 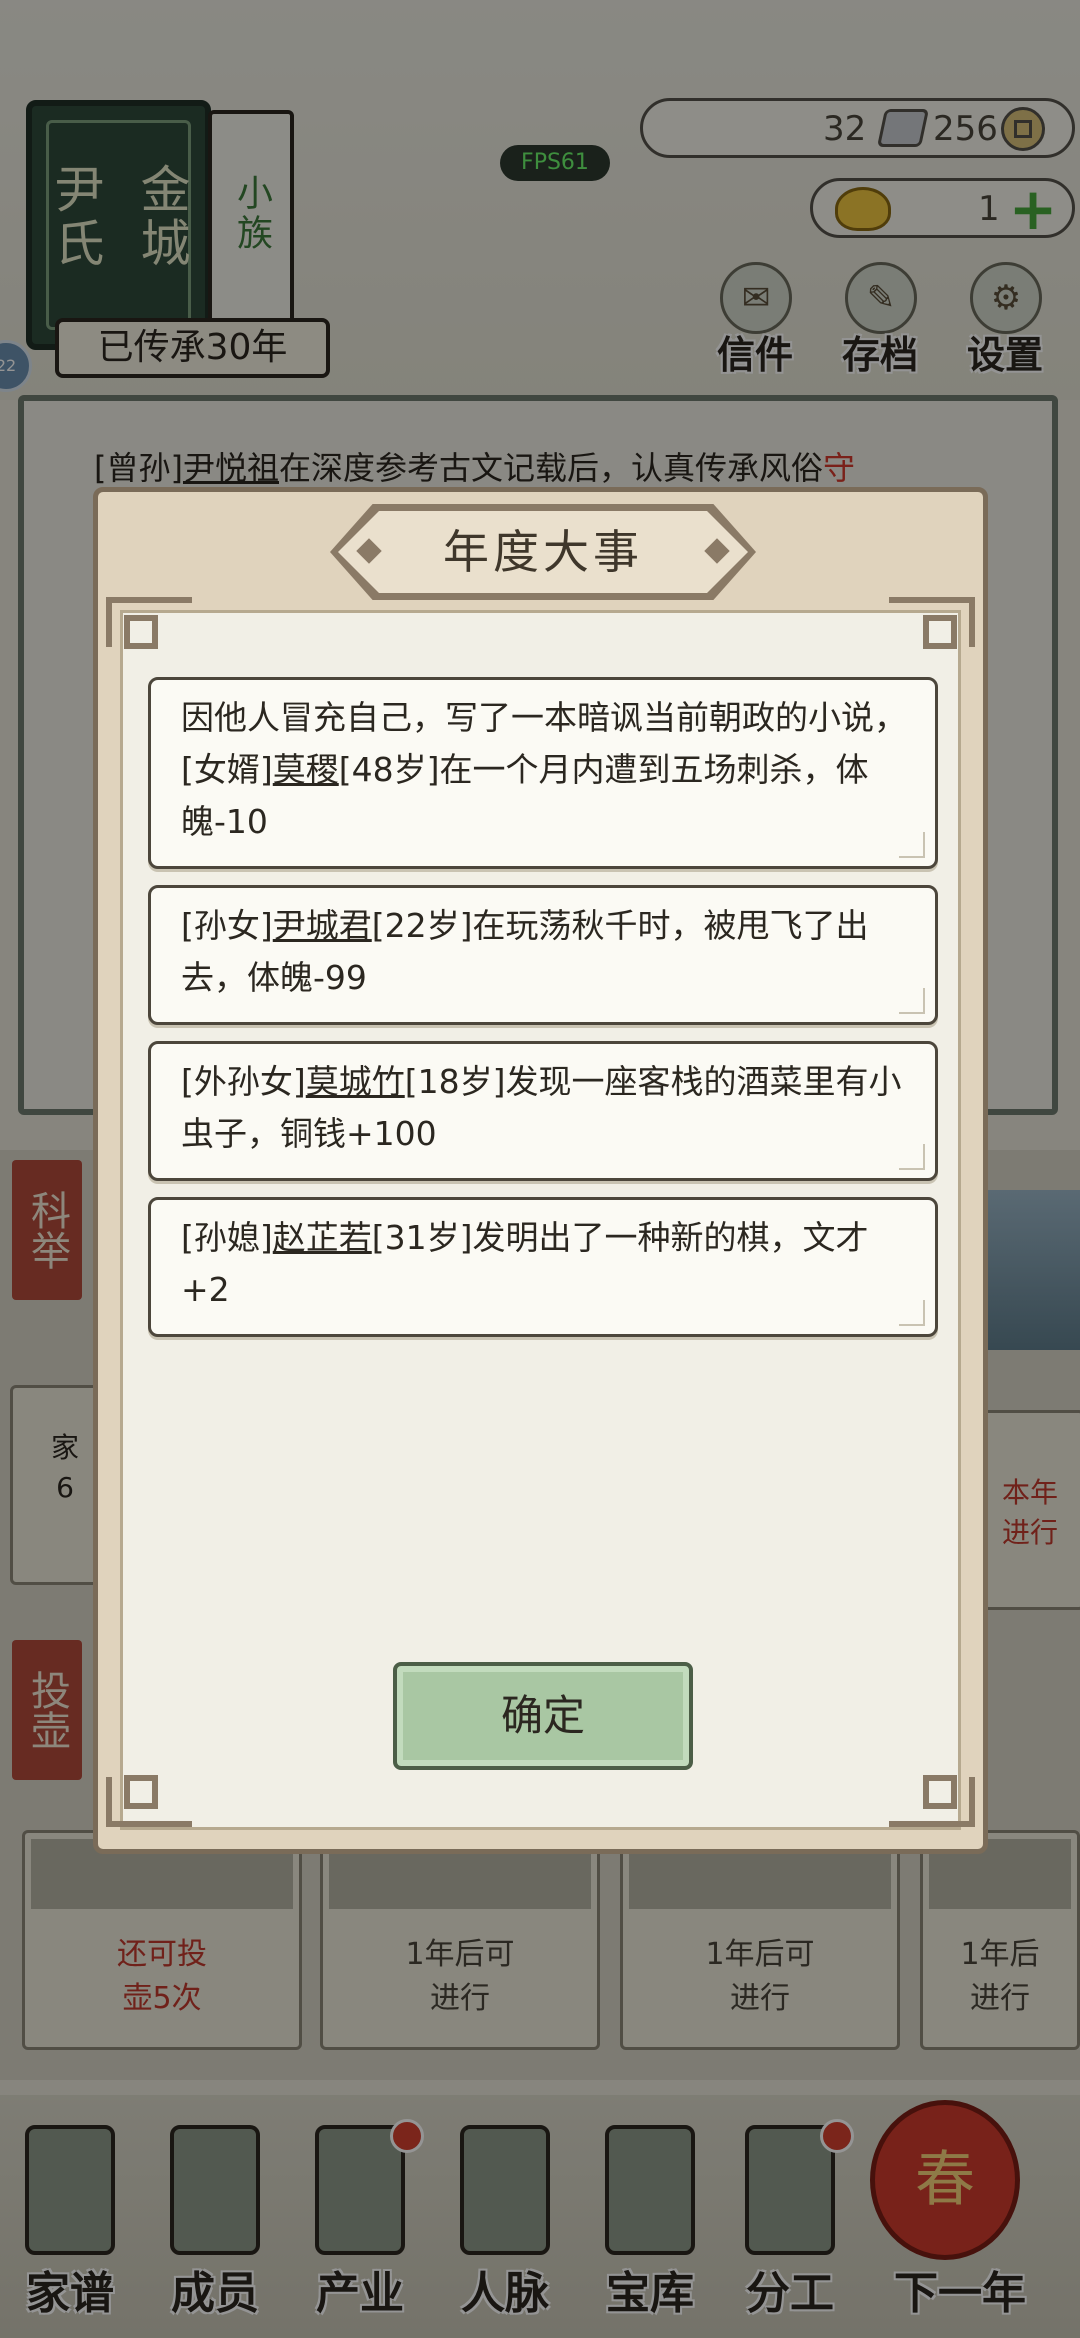 I want to click on event-person-link: 莫城竹, so click(x=355, y=1081).